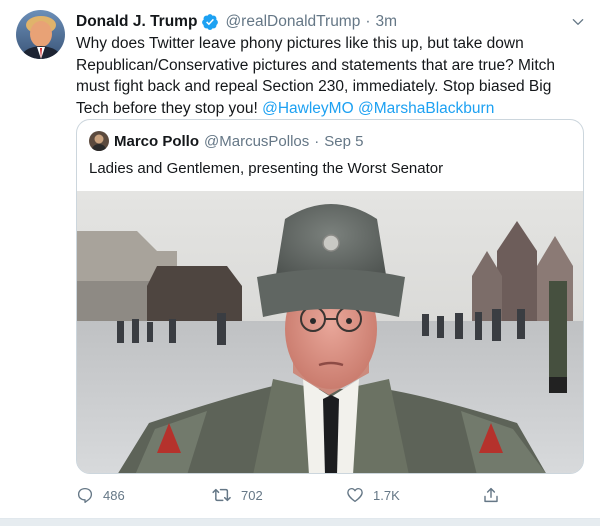  What do you see at coordinates (387, 22) in the screenshot?
I see `tweet-time: 3m` at bounding box center [387, 22].